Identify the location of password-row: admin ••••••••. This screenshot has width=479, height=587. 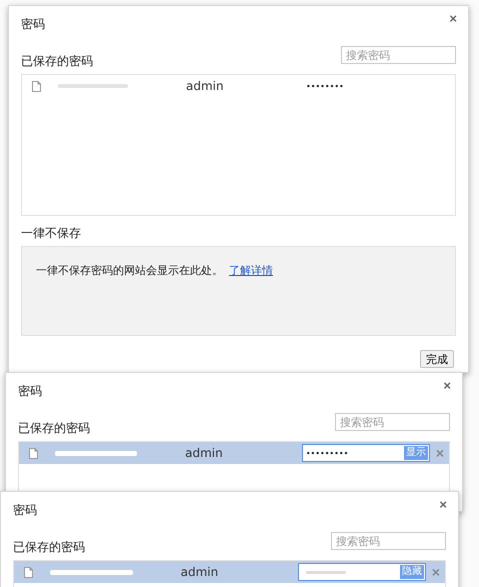
(238, 86).